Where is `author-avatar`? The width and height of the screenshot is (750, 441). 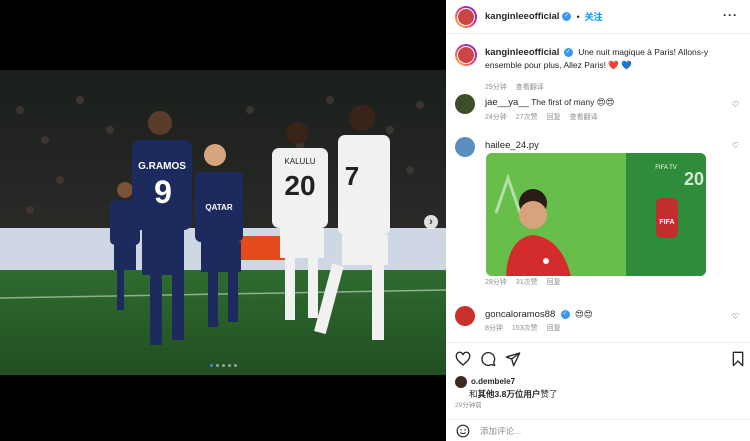
author-avatar is located at coordinates (466, 16).